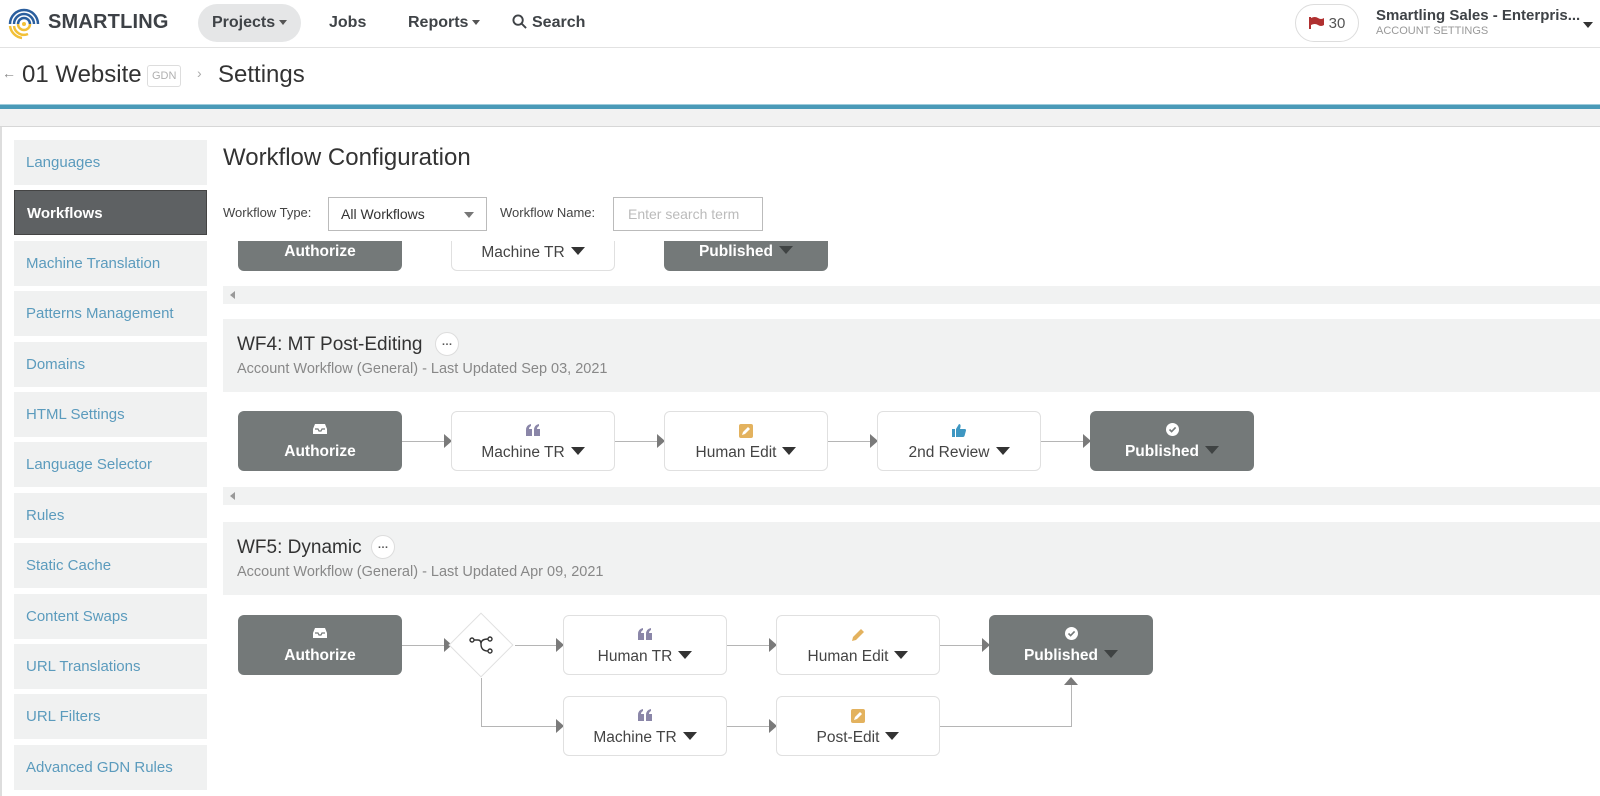 This screenshot has height=796, width=1600. Describe the element at coordinates (110, 767) in the screenshot. I see `sidebar-item-advanced-gdn-rules: Advanced GDN Rules` at that location.